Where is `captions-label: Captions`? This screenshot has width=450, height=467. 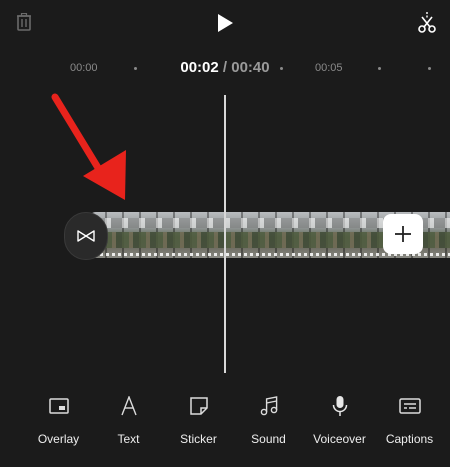
captions-label: Captions is located at coordinates (409, 439).